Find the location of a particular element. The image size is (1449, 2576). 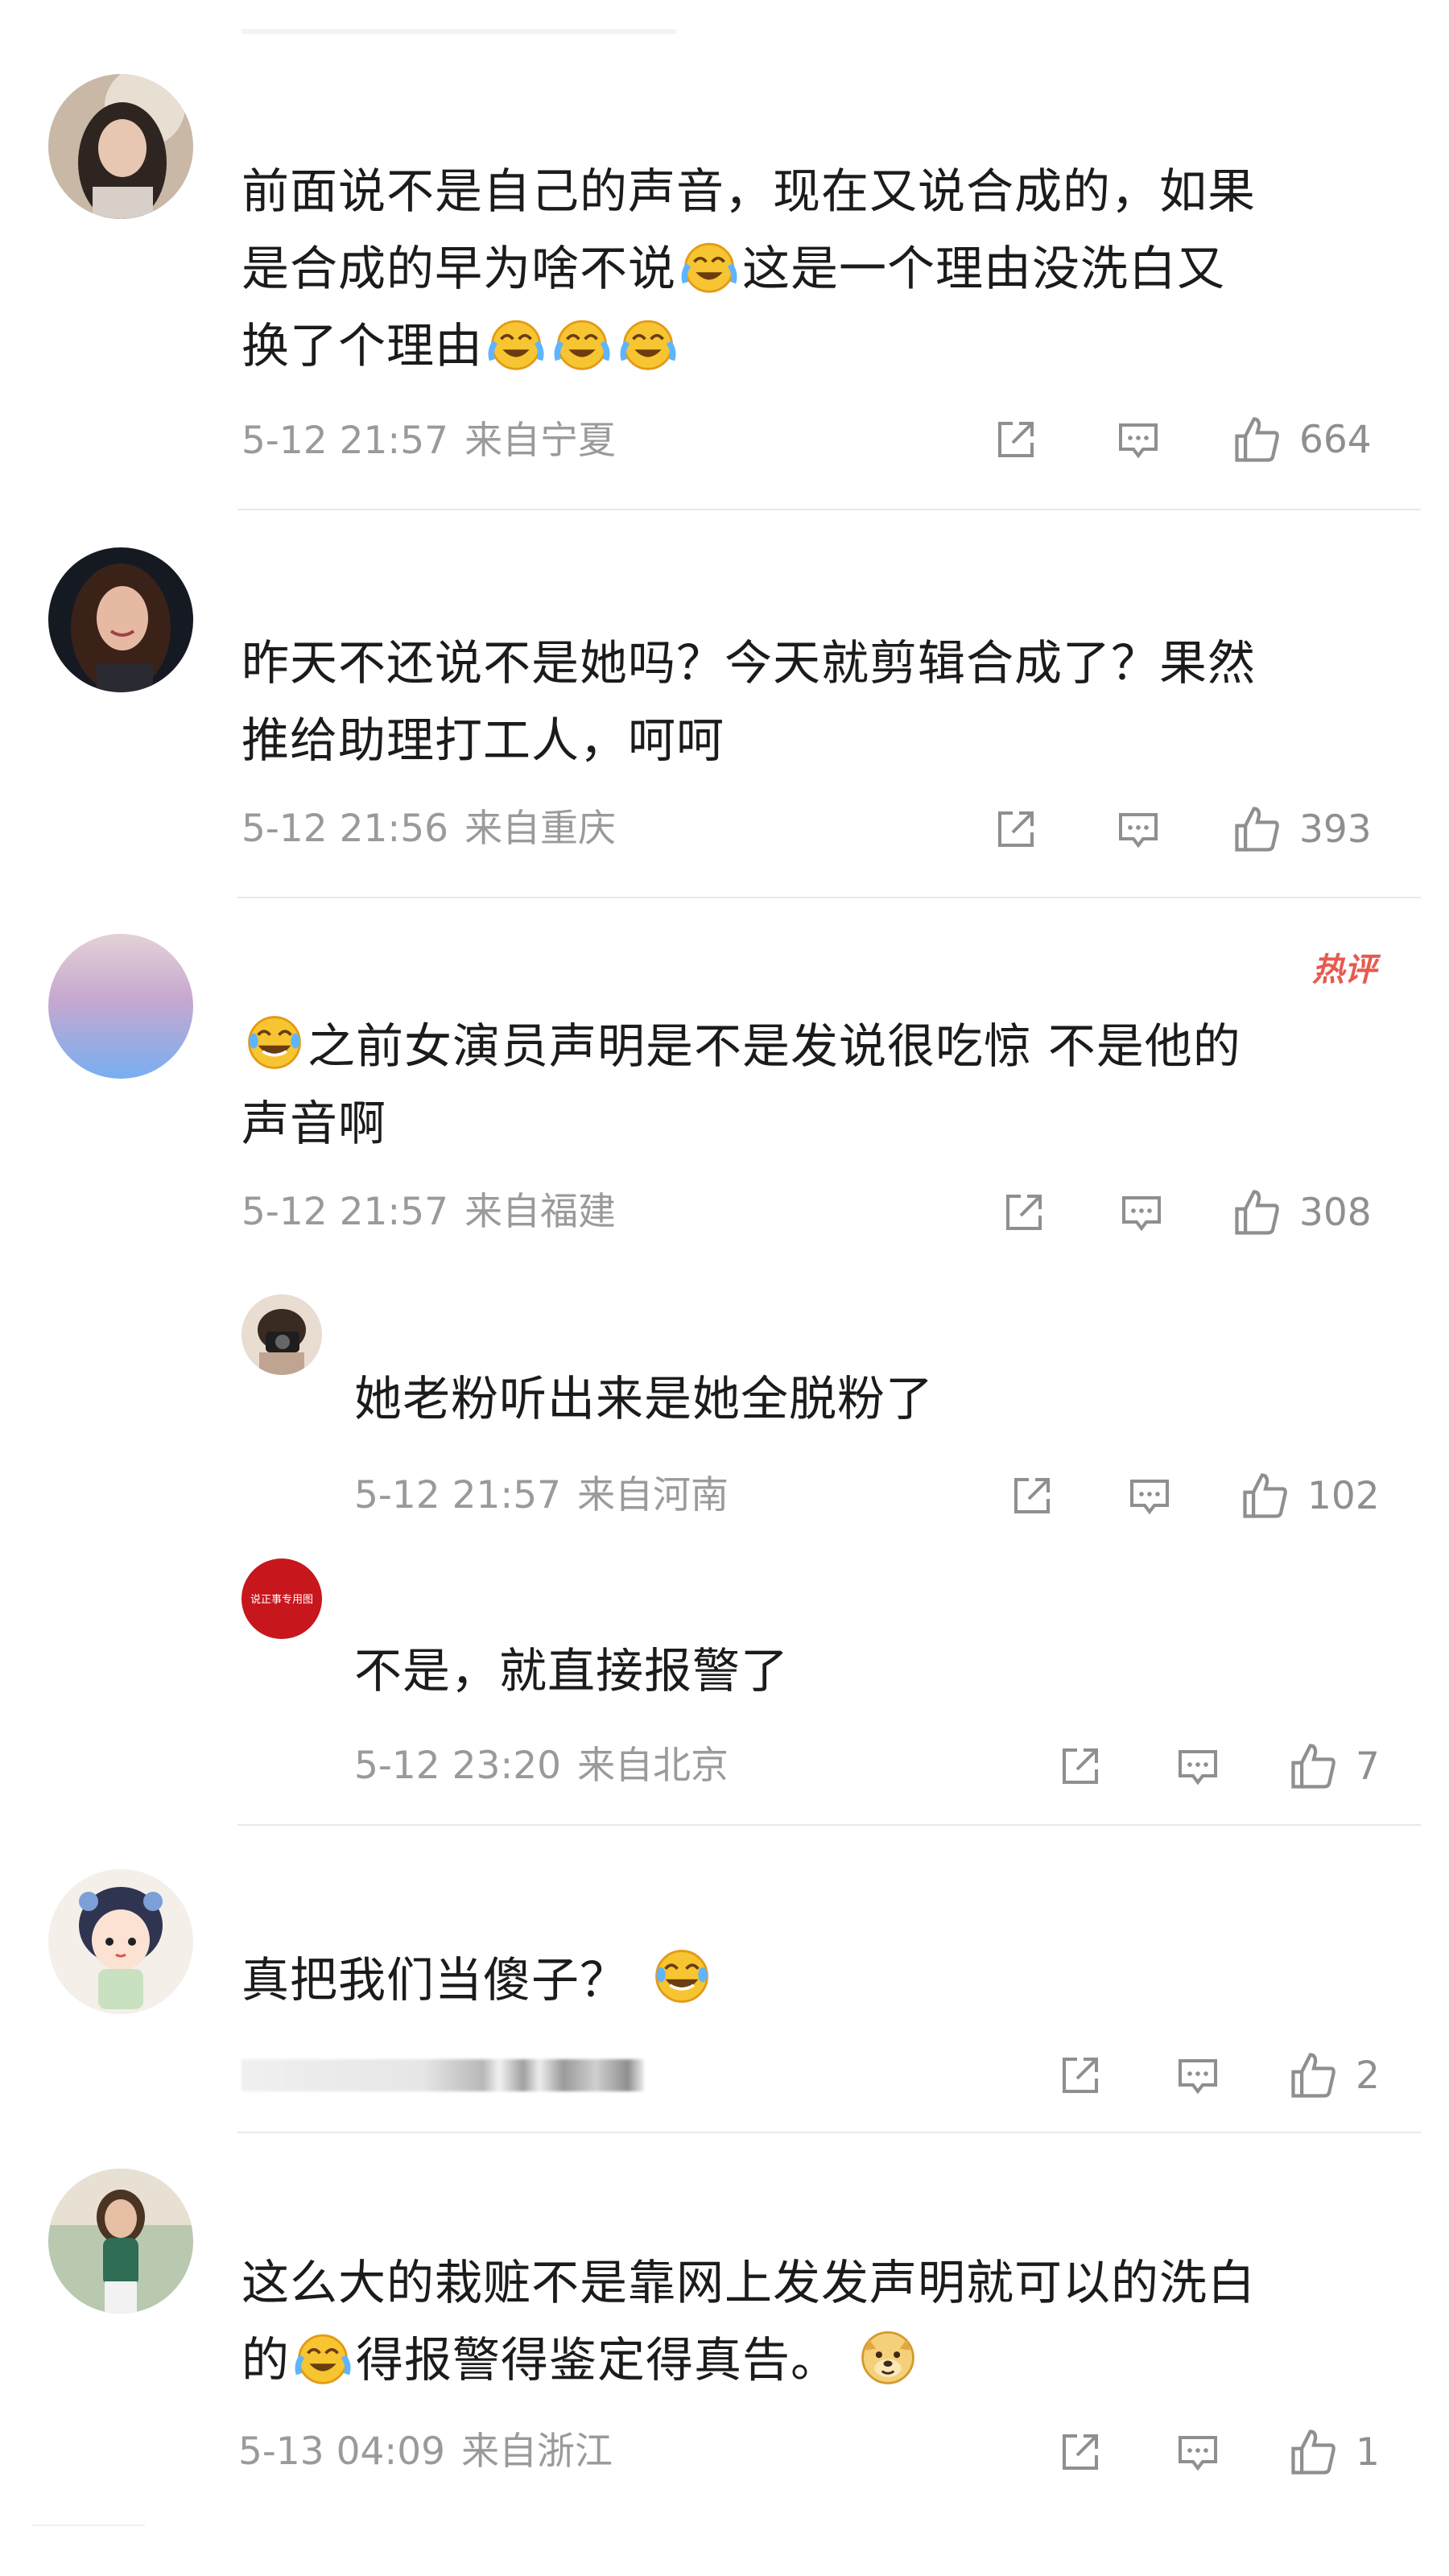

comment-meta: 5-12 21:57 来自河南 is located at coordinates (541, 1496).